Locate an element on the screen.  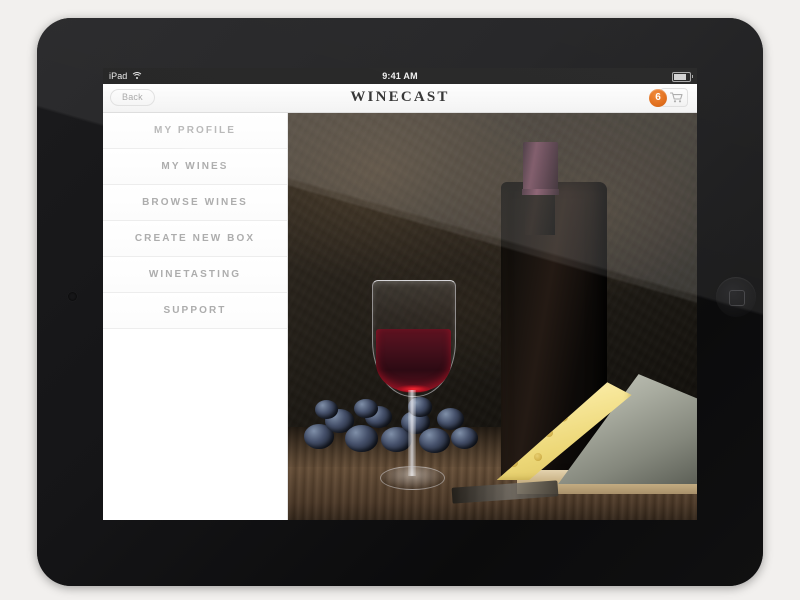
sidebar-item-create-new-box: CREATE NEW BOX is located at coordinates (195, 239).